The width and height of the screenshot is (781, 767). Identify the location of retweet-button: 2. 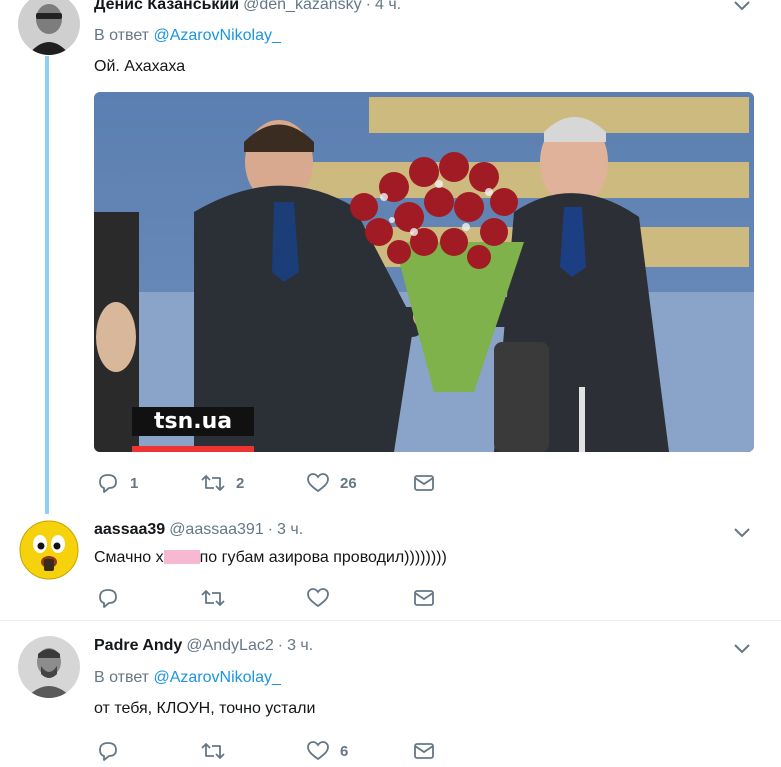
(222, 483).